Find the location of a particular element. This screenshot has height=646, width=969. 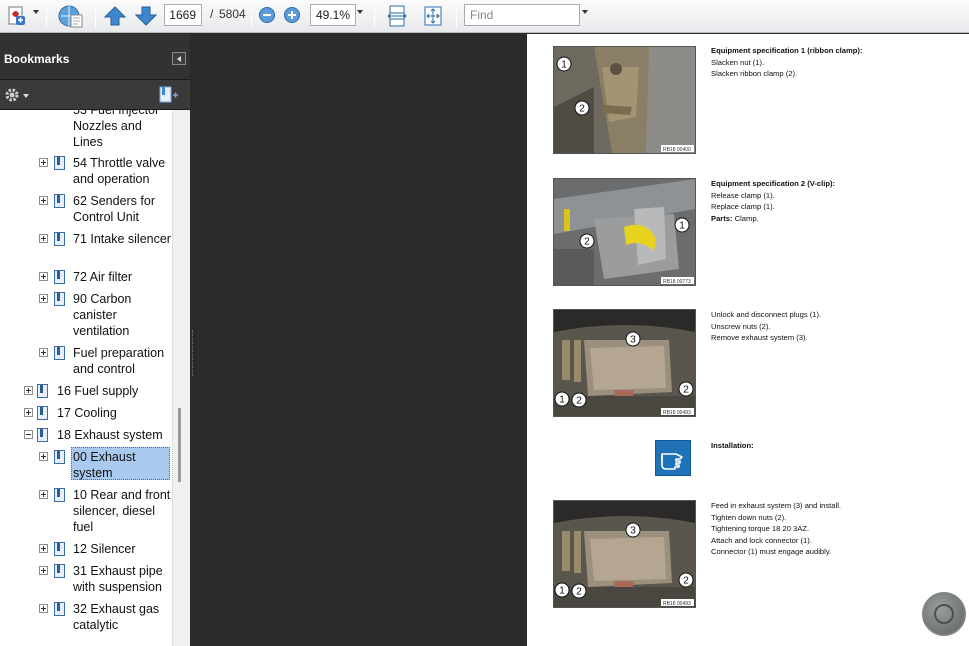

instruction-line: Slacken ribbon clamp (2). is located at coordinates (754, 74).